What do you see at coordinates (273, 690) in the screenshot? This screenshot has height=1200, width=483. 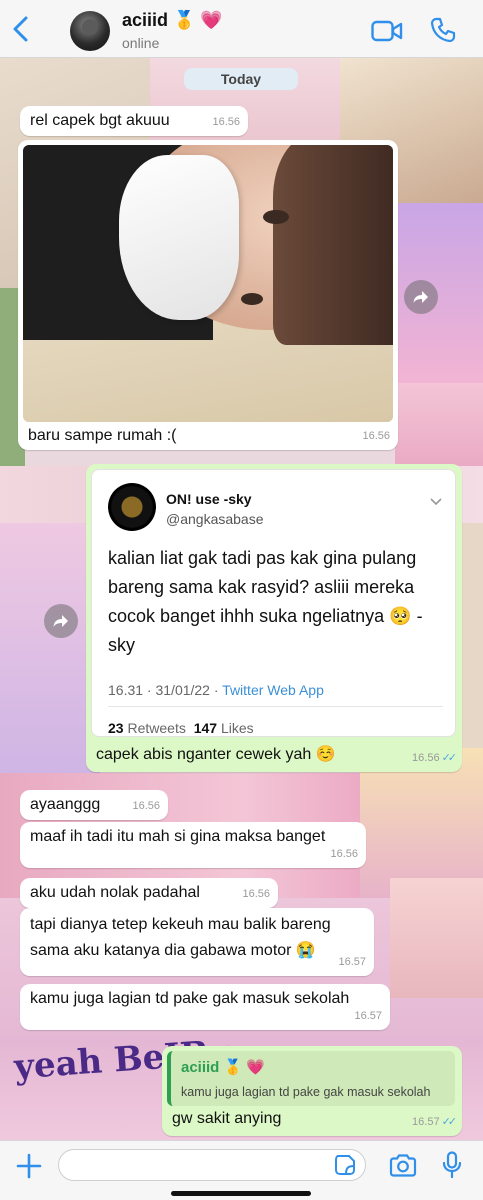 I see `tweet-source-link: Twitter Web App` at bounding box center [273, 690].